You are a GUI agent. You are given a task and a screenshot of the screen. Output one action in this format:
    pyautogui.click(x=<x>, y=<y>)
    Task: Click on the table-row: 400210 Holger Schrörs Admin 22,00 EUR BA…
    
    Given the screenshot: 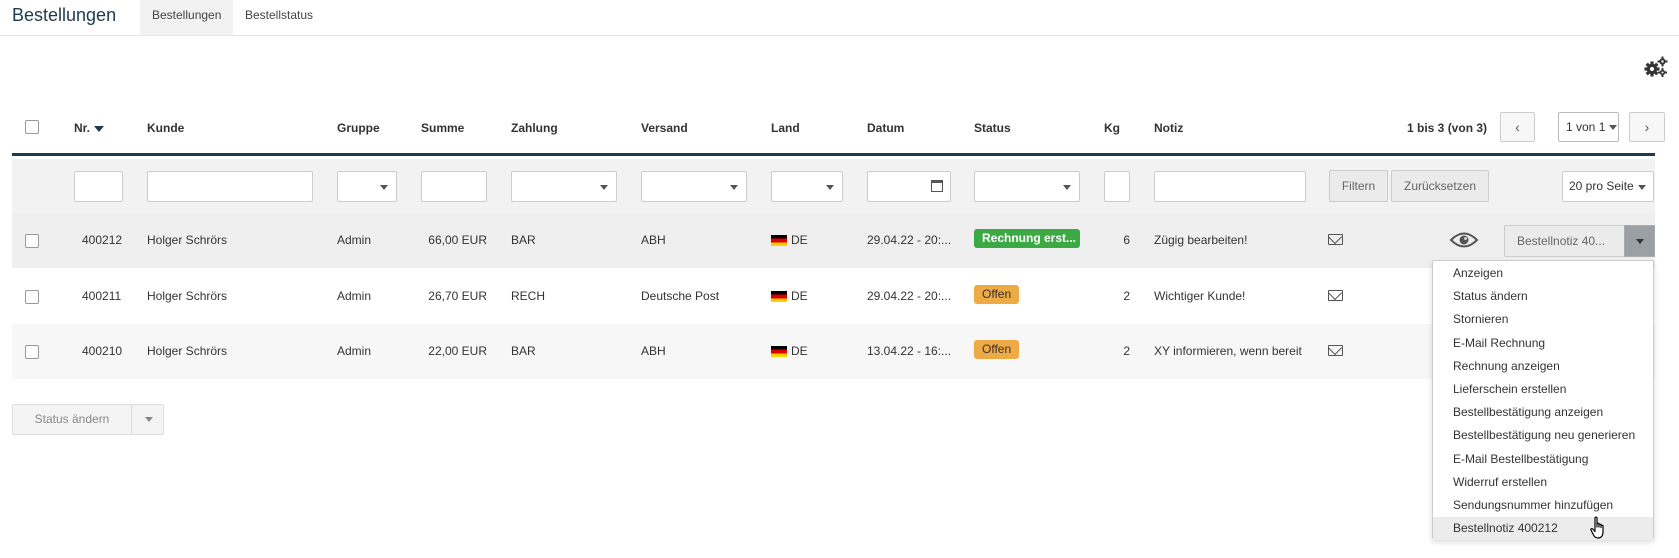 What is the action you would take?
    pyautogui.click(x=833, y=351)
    